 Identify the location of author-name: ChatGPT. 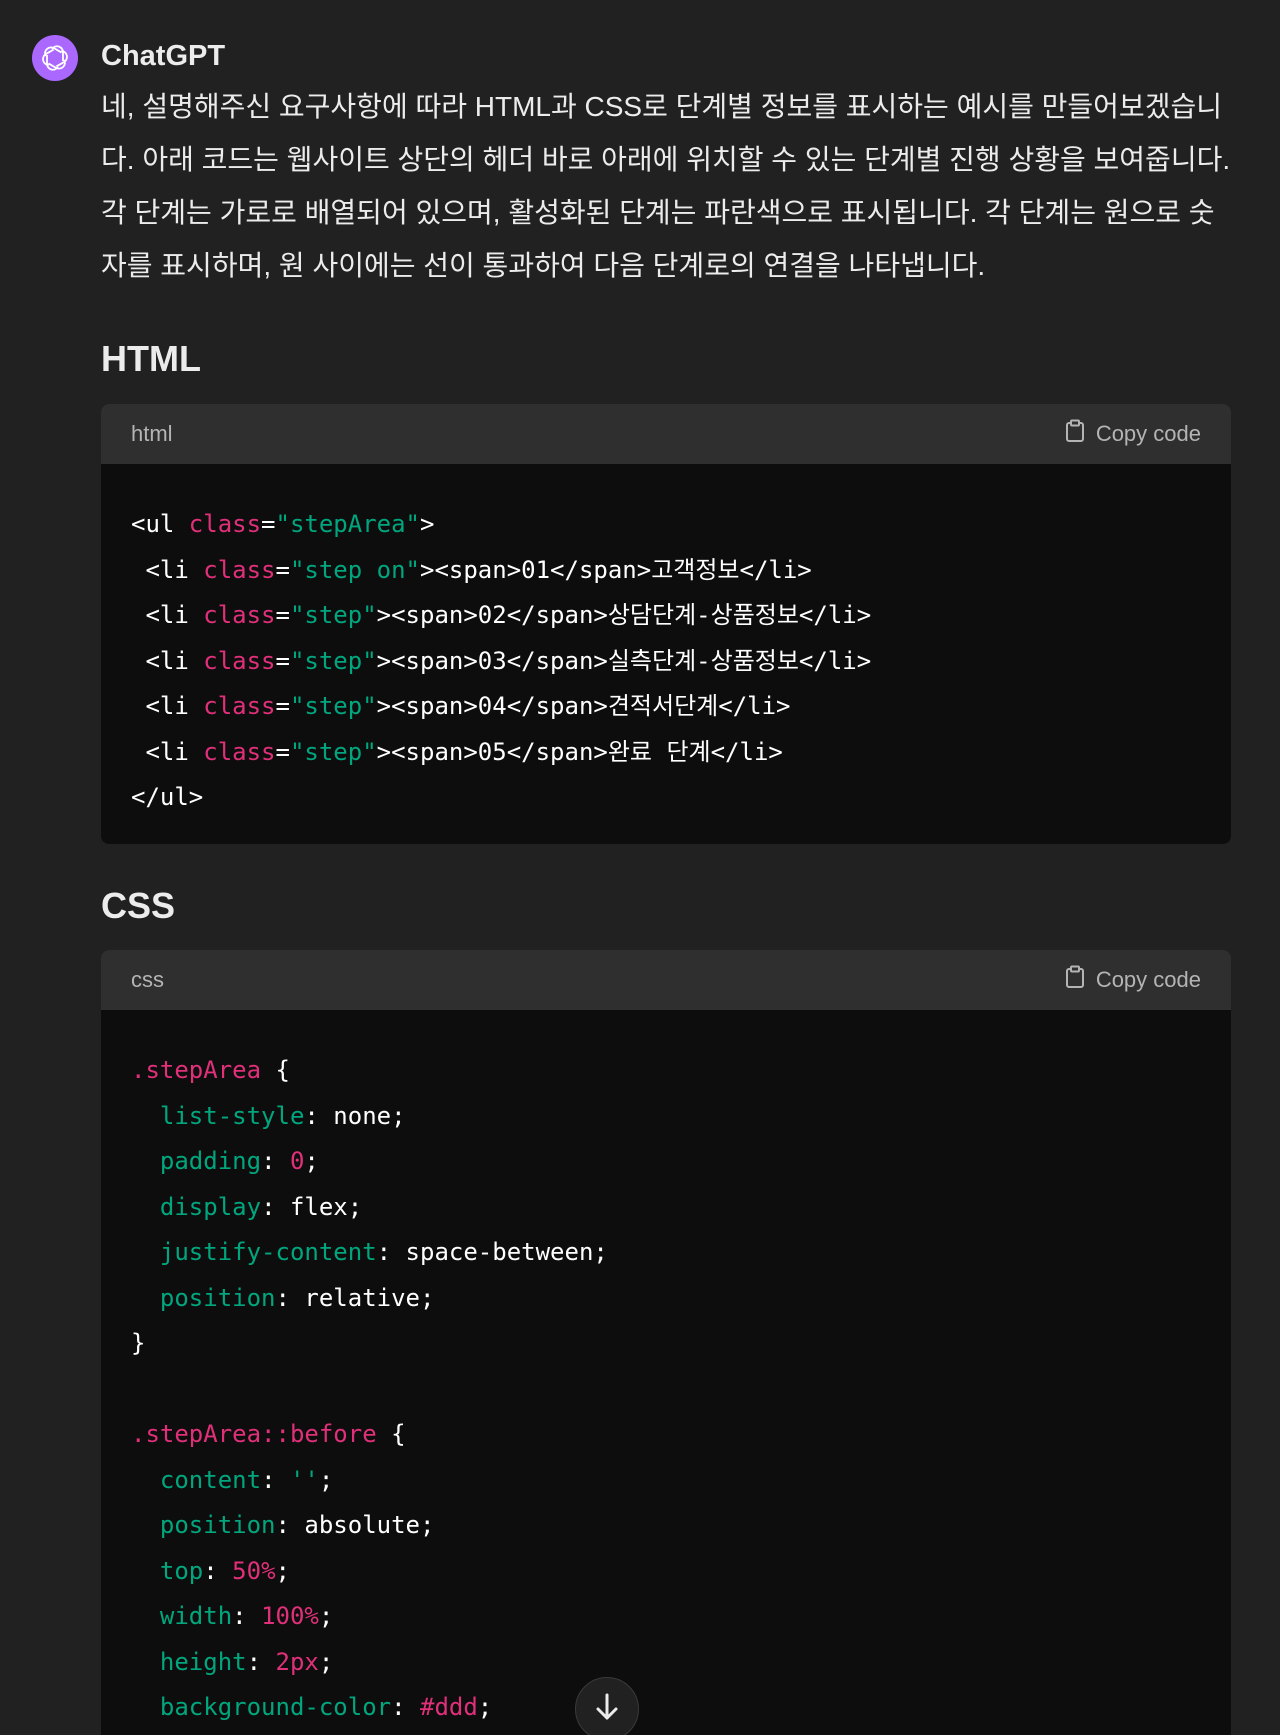
(163, 56).